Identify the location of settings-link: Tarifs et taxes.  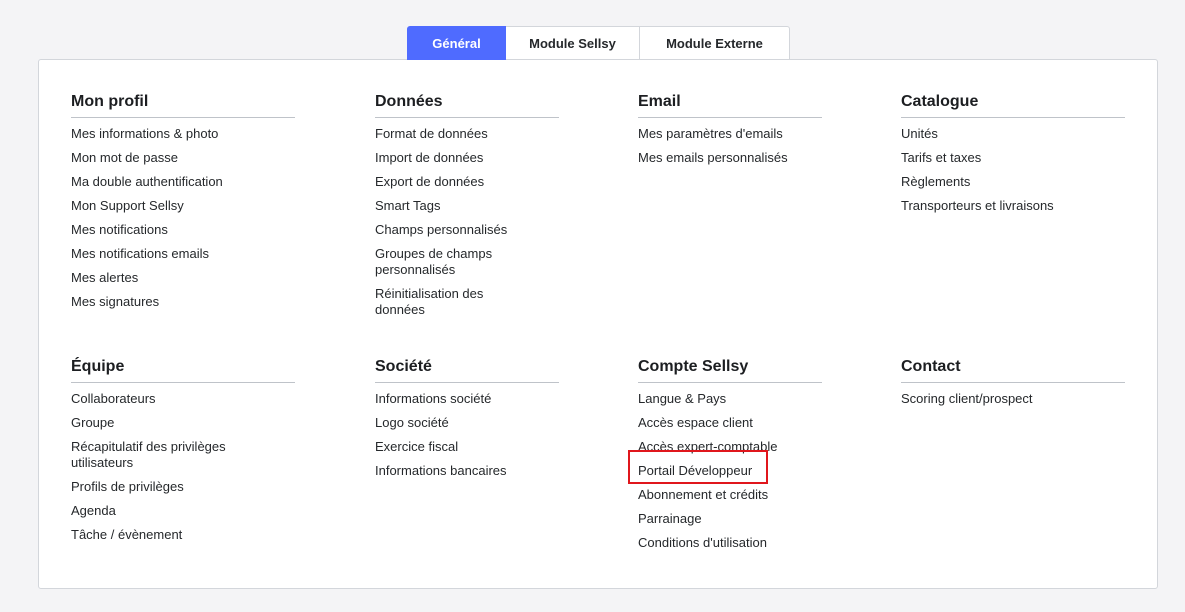
(1013, 158).